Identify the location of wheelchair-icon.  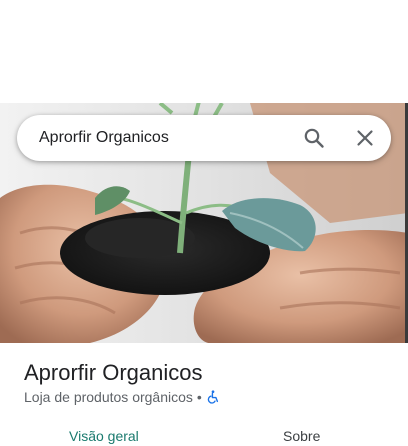
(213, 397).